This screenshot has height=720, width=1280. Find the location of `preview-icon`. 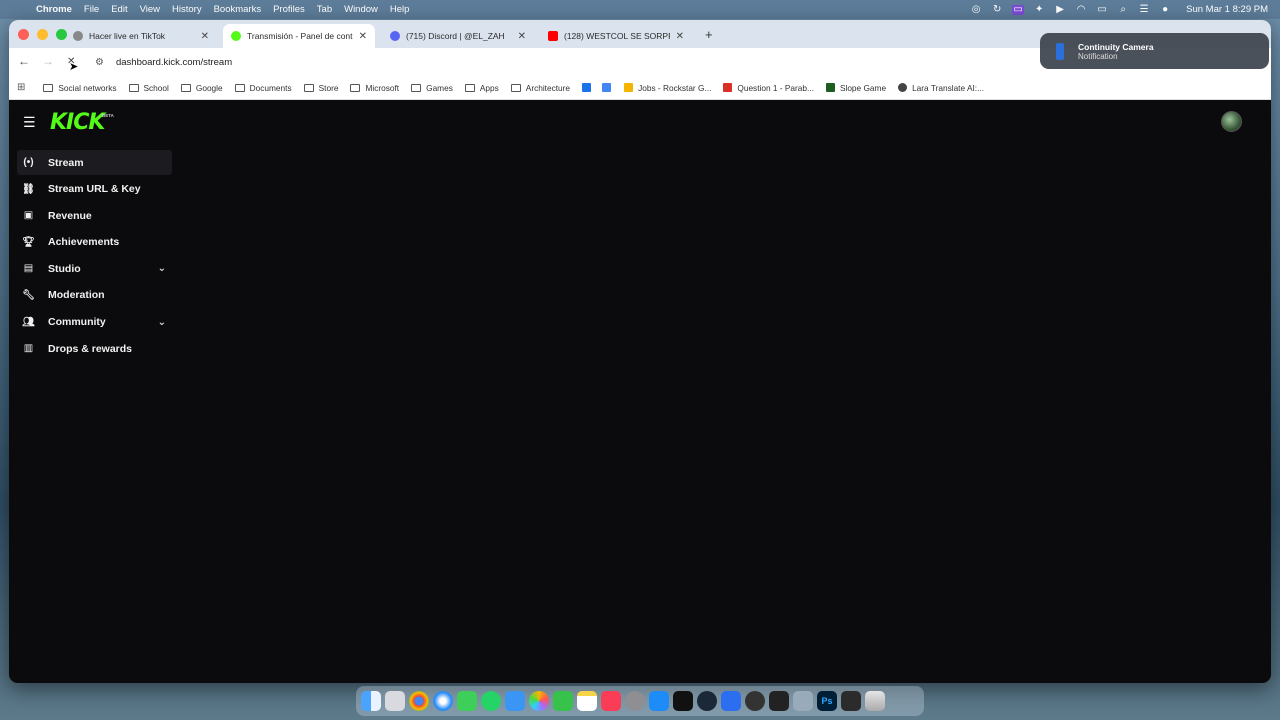

preview-icon is located at coordinates (803, 701).